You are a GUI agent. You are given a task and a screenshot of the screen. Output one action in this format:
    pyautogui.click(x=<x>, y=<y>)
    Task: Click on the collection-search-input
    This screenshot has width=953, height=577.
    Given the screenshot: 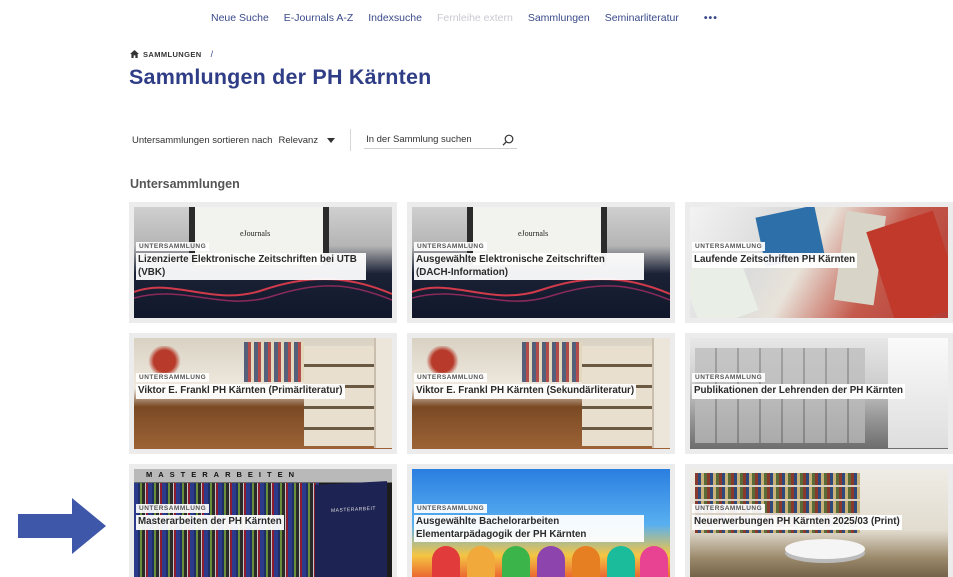 What is the action you would take?
    pyautogui.click(x=426, y=139)
    